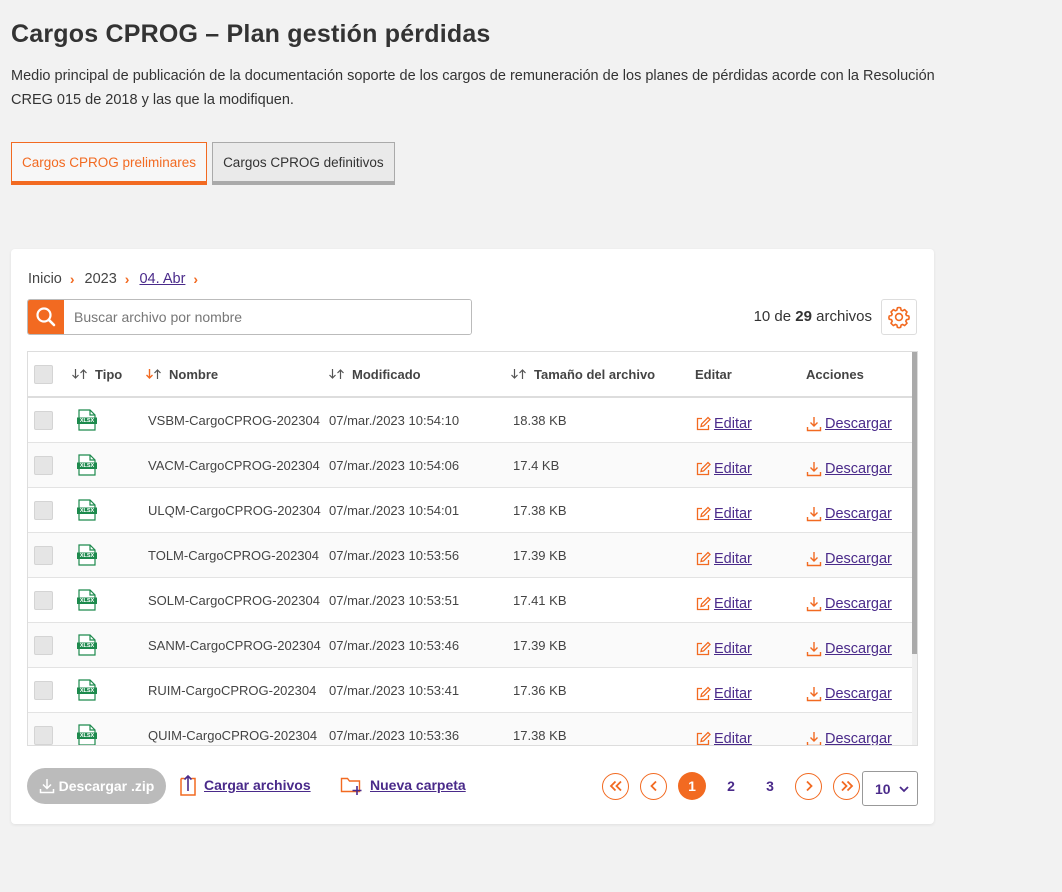  I want to click on file-count: 10 de 29 archivos, so click(813, 316).